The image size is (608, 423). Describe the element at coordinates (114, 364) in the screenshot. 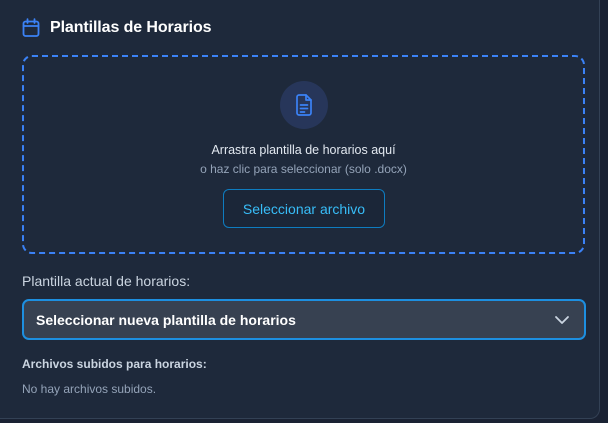

I see `uploaded-files-label: Archivos subidos para horarios:` at that location.